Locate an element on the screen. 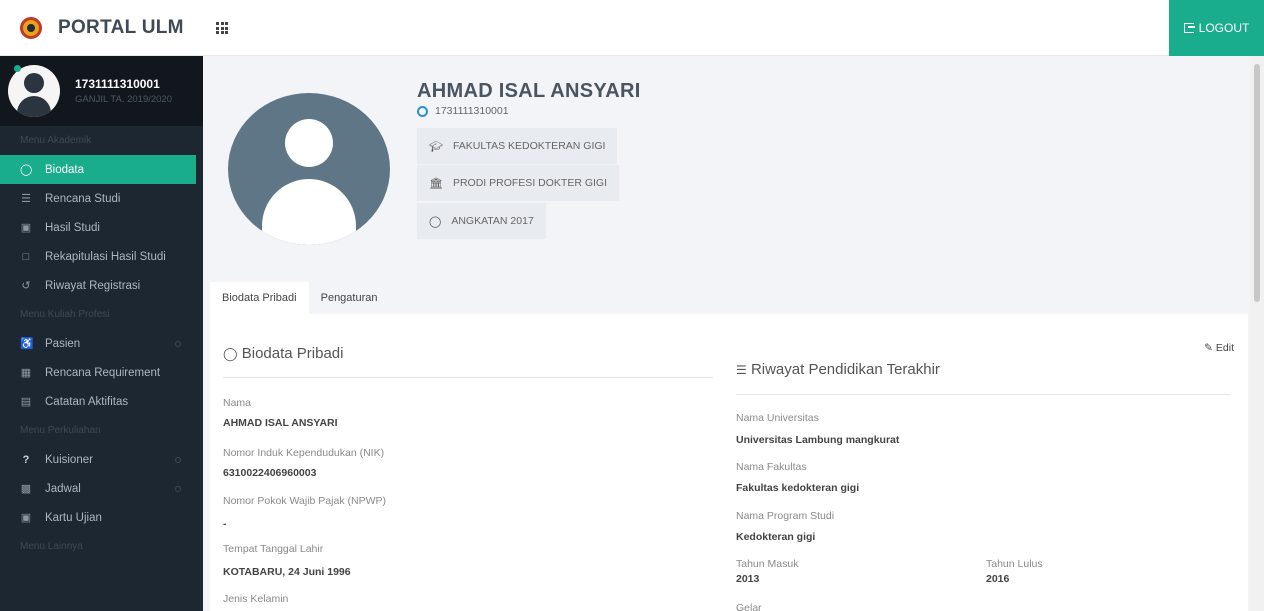 The width and height of the screenshot is (1264, 611). ttl-label: Tempat Tanggal Lahir is located at coordinates (273, 549).